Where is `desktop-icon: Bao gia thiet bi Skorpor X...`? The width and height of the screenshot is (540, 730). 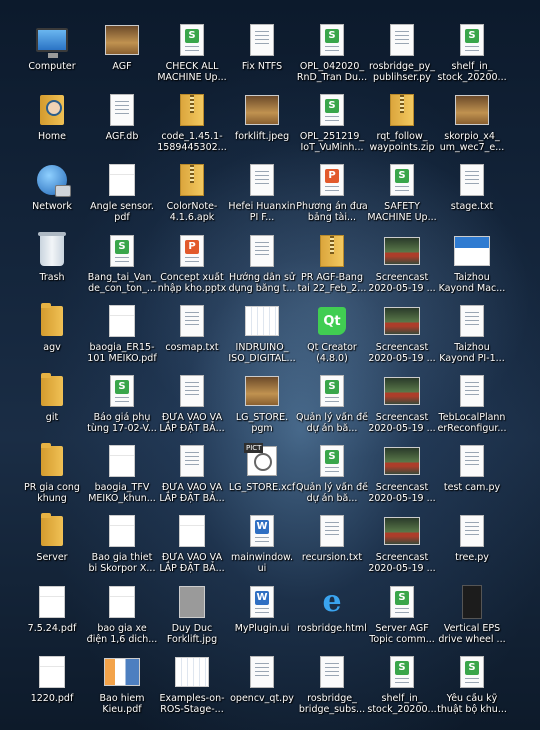 desktop-icon: Bao gia thiet bi Skorpor X... is located at coordinates (122, 545).